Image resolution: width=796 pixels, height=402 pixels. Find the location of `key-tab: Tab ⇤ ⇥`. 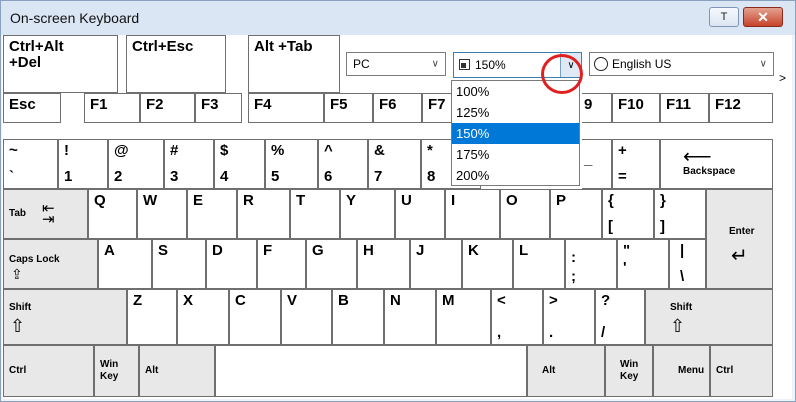

key-tab: Tab ⇤ ⇥ is located at coordinates (45, 214).